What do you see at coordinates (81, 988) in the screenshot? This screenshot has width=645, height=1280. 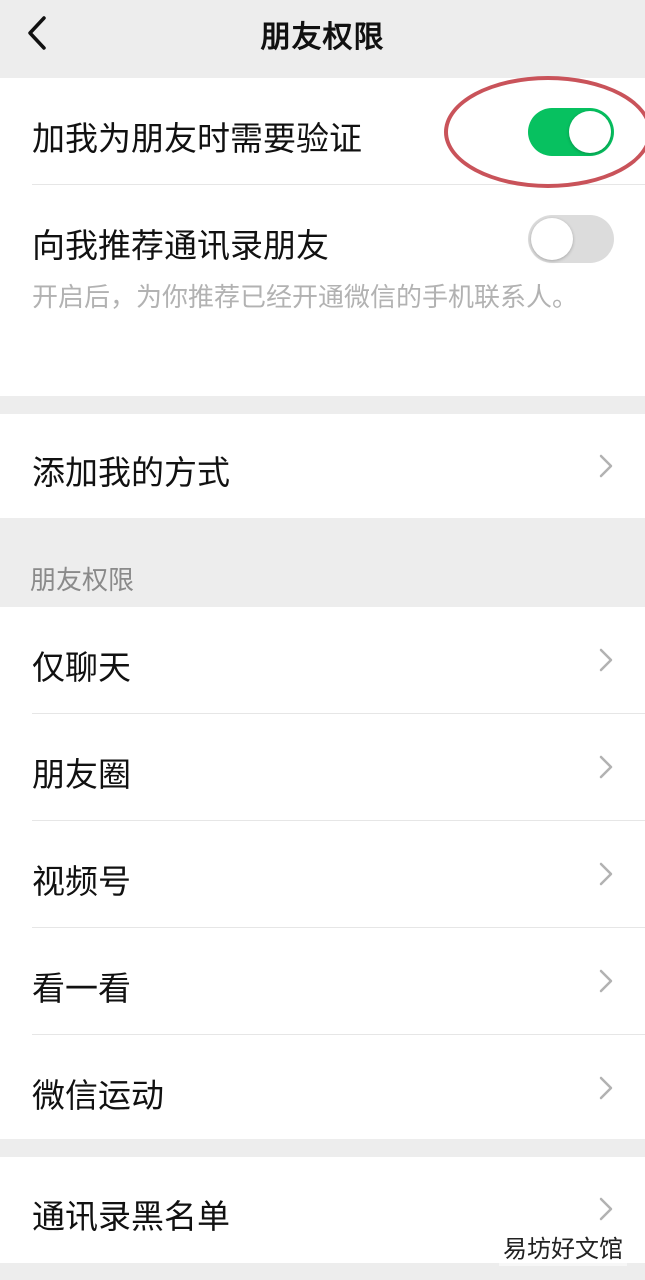 I see `list-item-label: 看一看` at bounding box center [81, 988].